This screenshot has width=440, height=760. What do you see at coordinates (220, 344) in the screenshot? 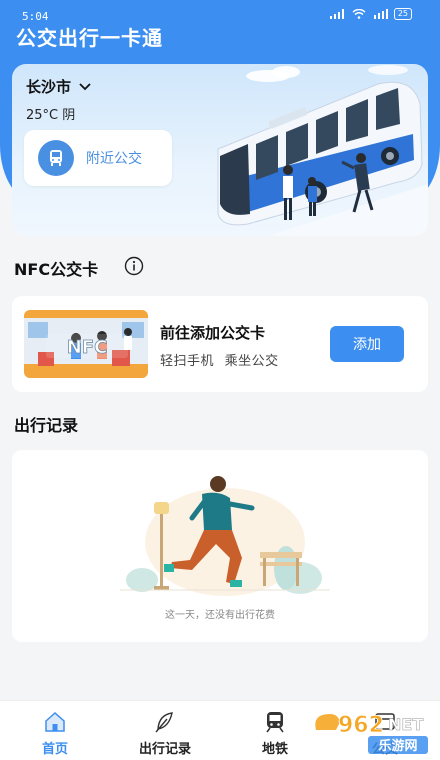
I see `nfc-card: NFC 前往添加公交卡 轻扫手机 乘坐公交 添加` at bounding box center [220, 344].